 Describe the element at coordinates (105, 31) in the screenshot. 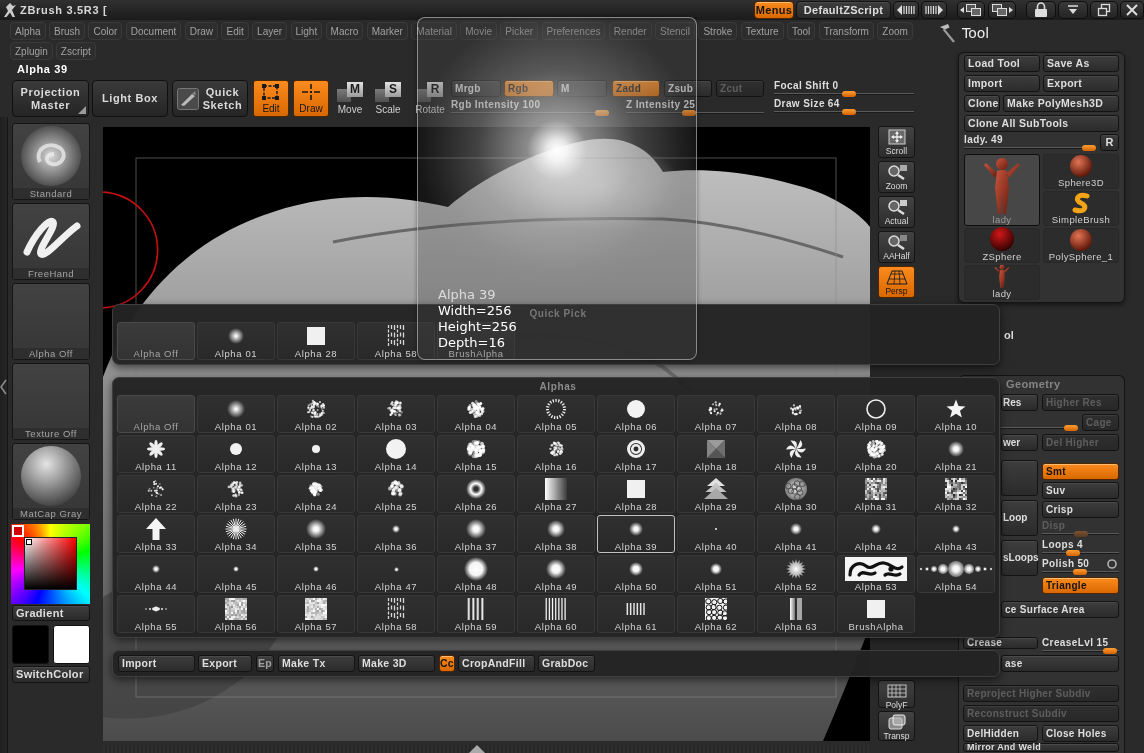

I see `menu-item: Color` at that location.